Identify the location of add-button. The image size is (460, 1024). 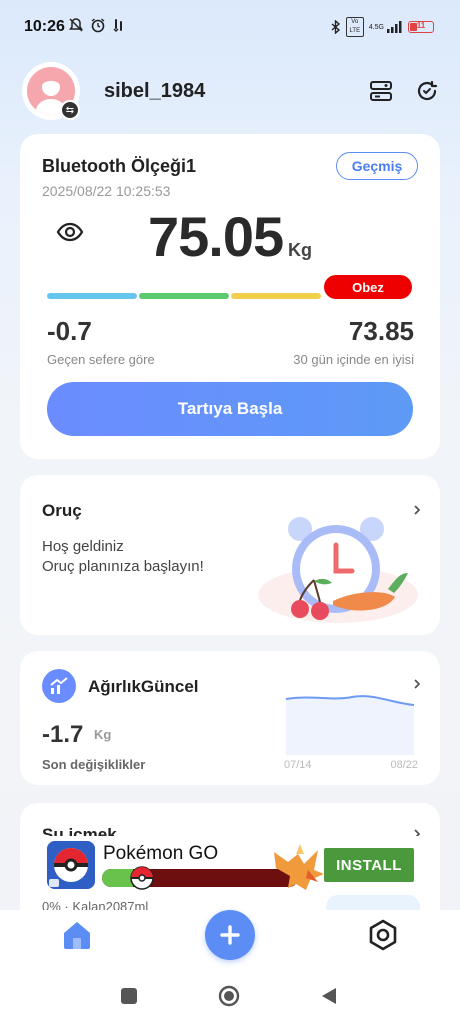
(230, 935).